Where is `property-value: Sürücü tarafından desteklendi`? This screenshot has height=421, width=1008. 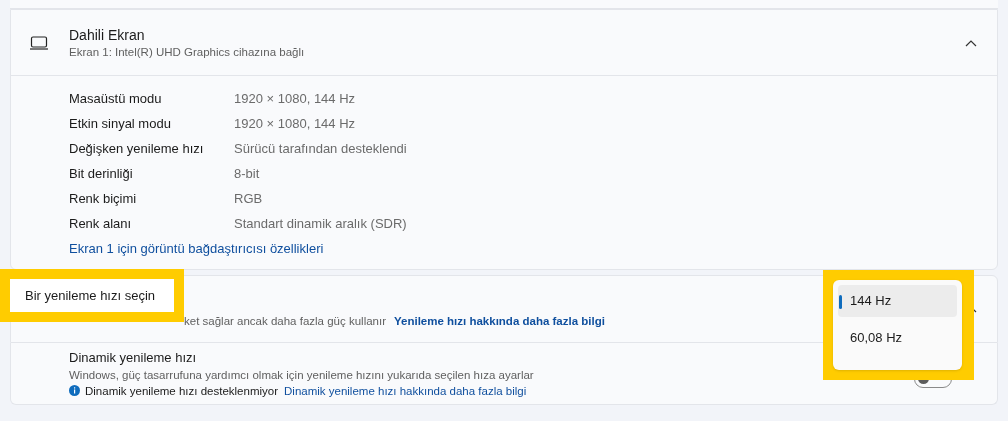 property-value: Sürücü tarafından desteklendi is located at coordinates (320, 148).